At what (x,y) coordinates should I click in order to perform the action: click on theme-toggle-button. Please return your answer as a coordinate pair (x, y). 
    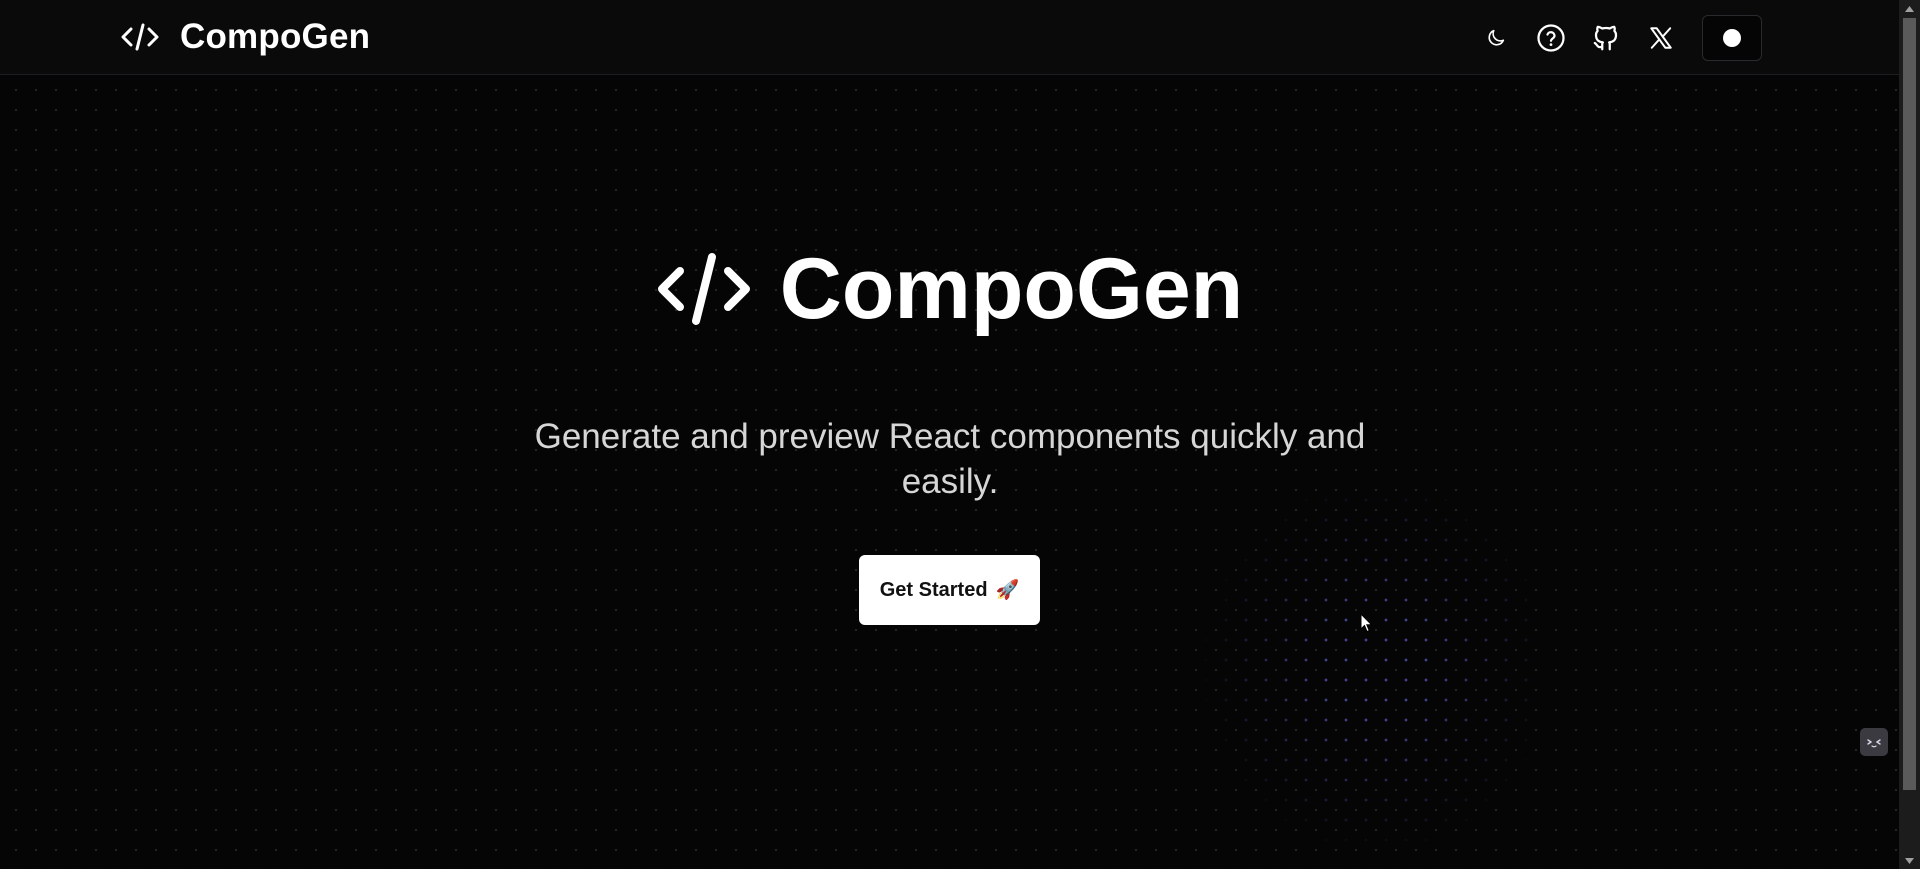
    Looking at the image, I should click on (1496, 38).